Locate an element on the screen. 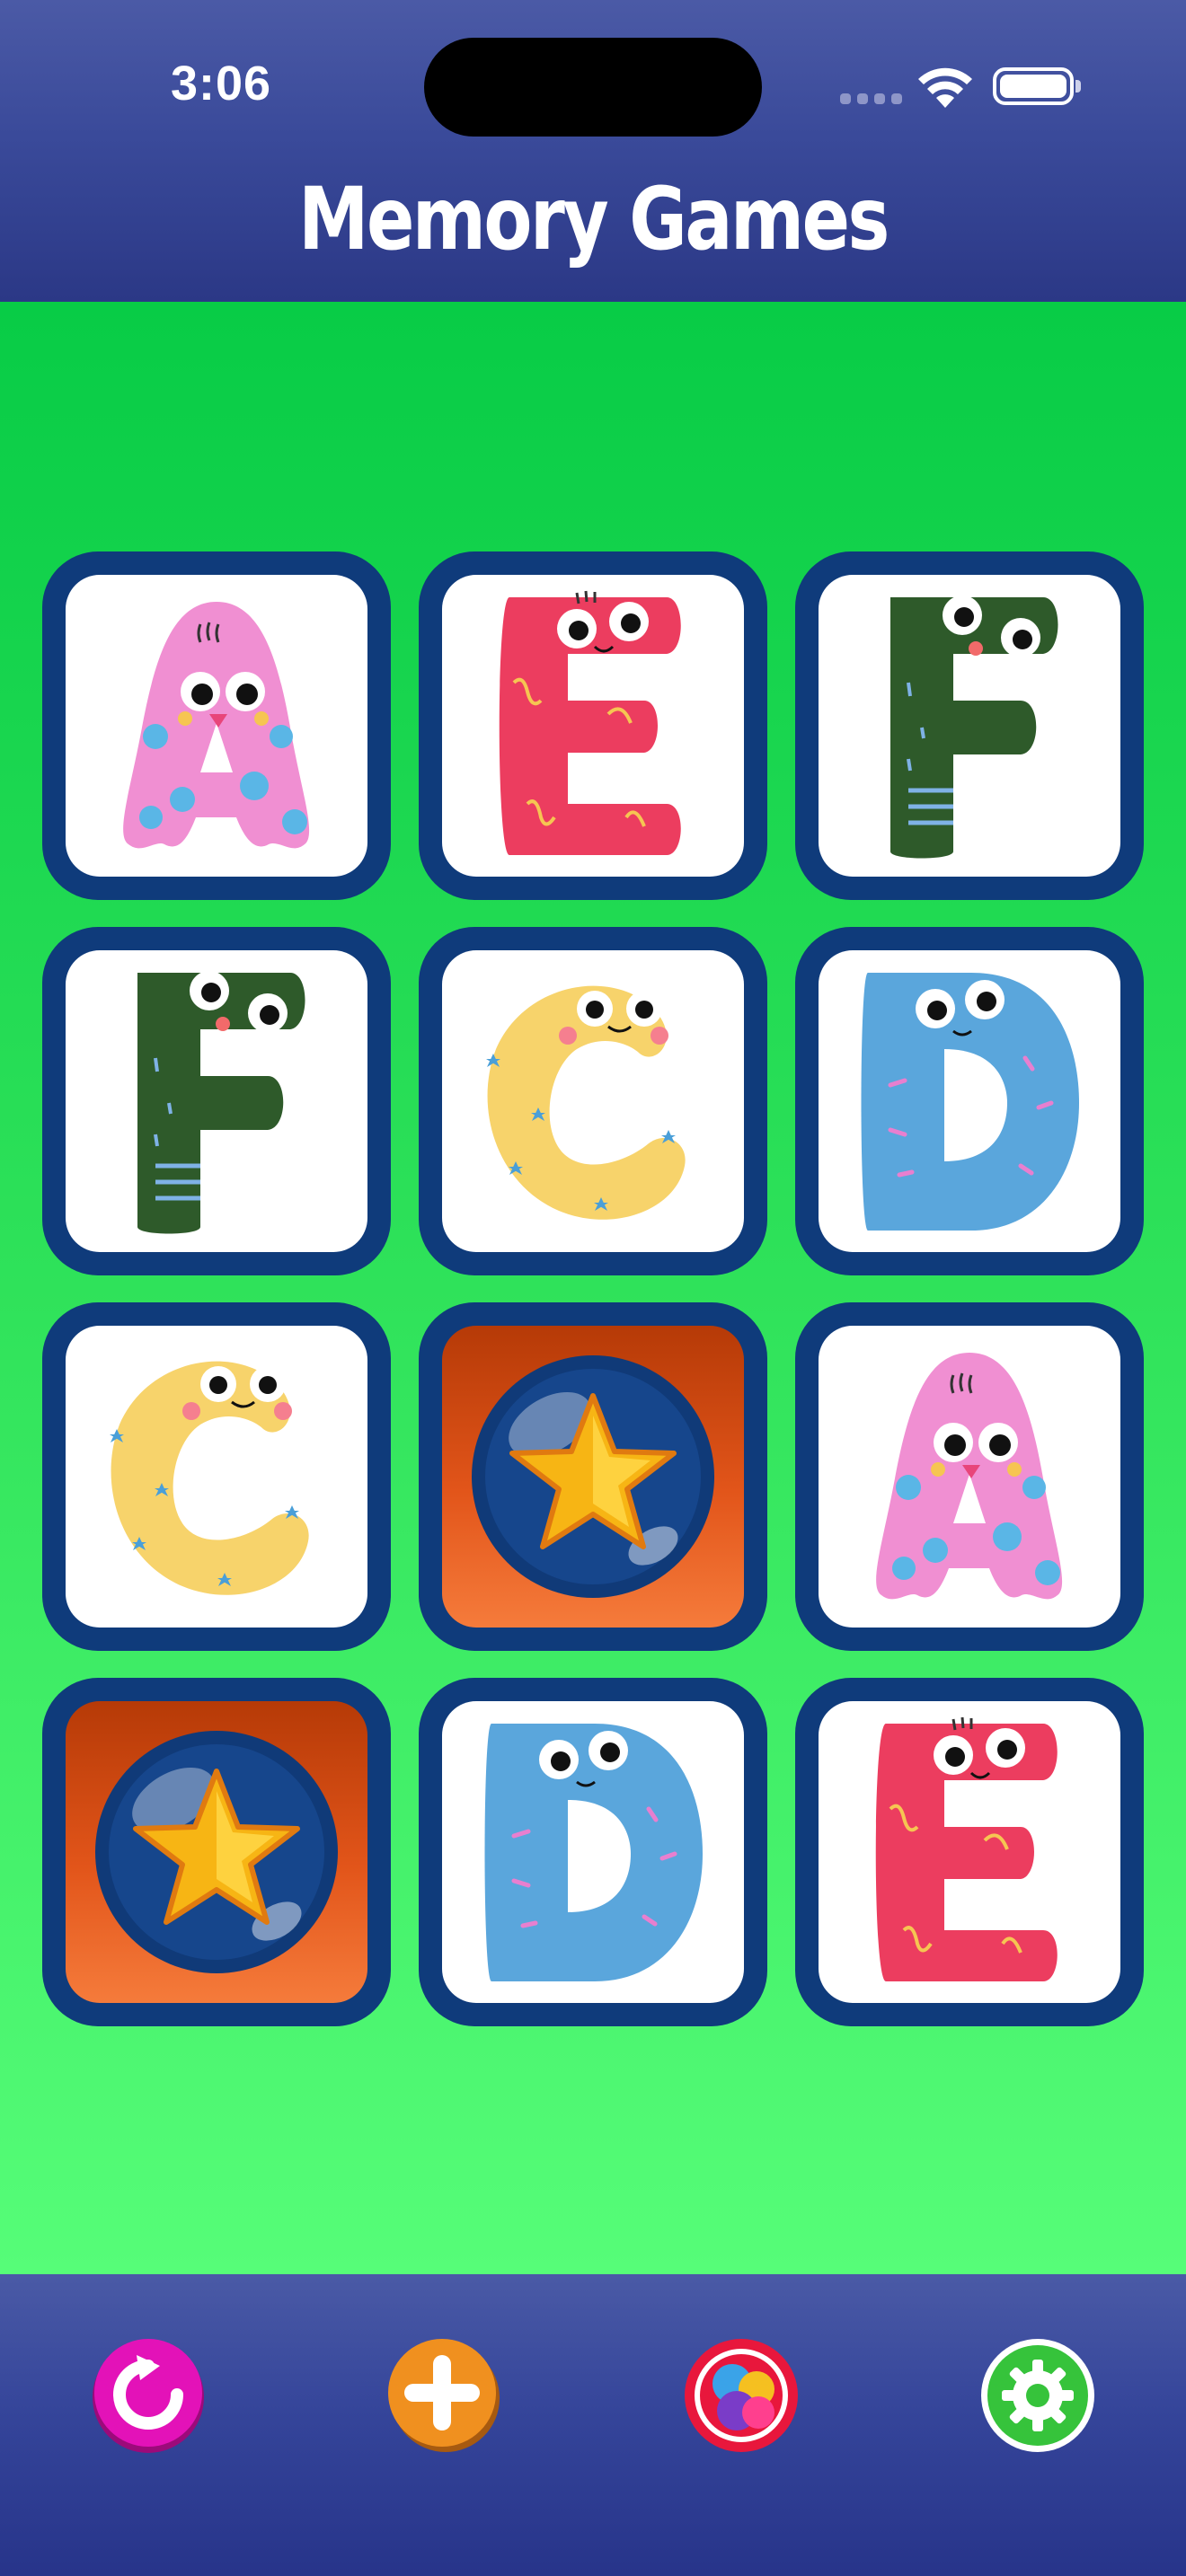  page-title: Memory Games is located at coordinates (594, 219).